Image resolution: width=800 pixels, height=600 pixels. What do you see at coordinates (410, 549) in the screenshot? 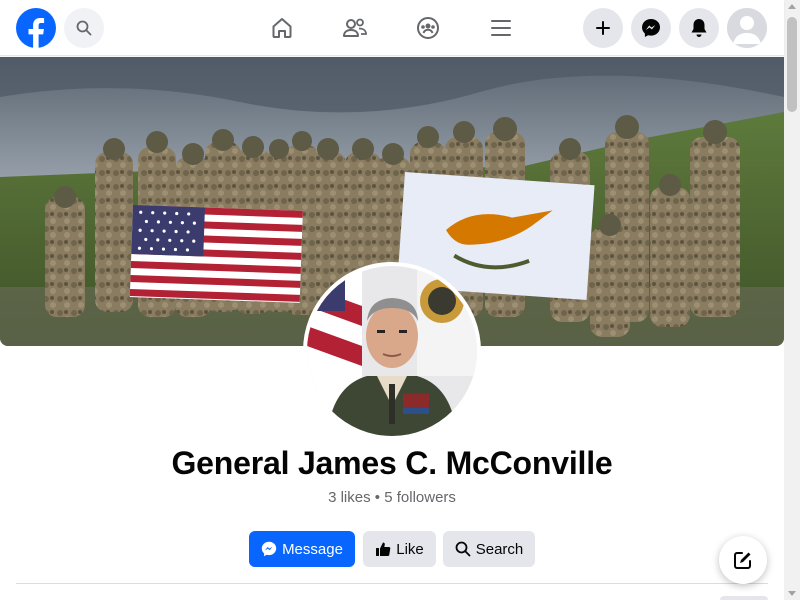
I see `like-button-label: Like` at bounding box center [410, 549].